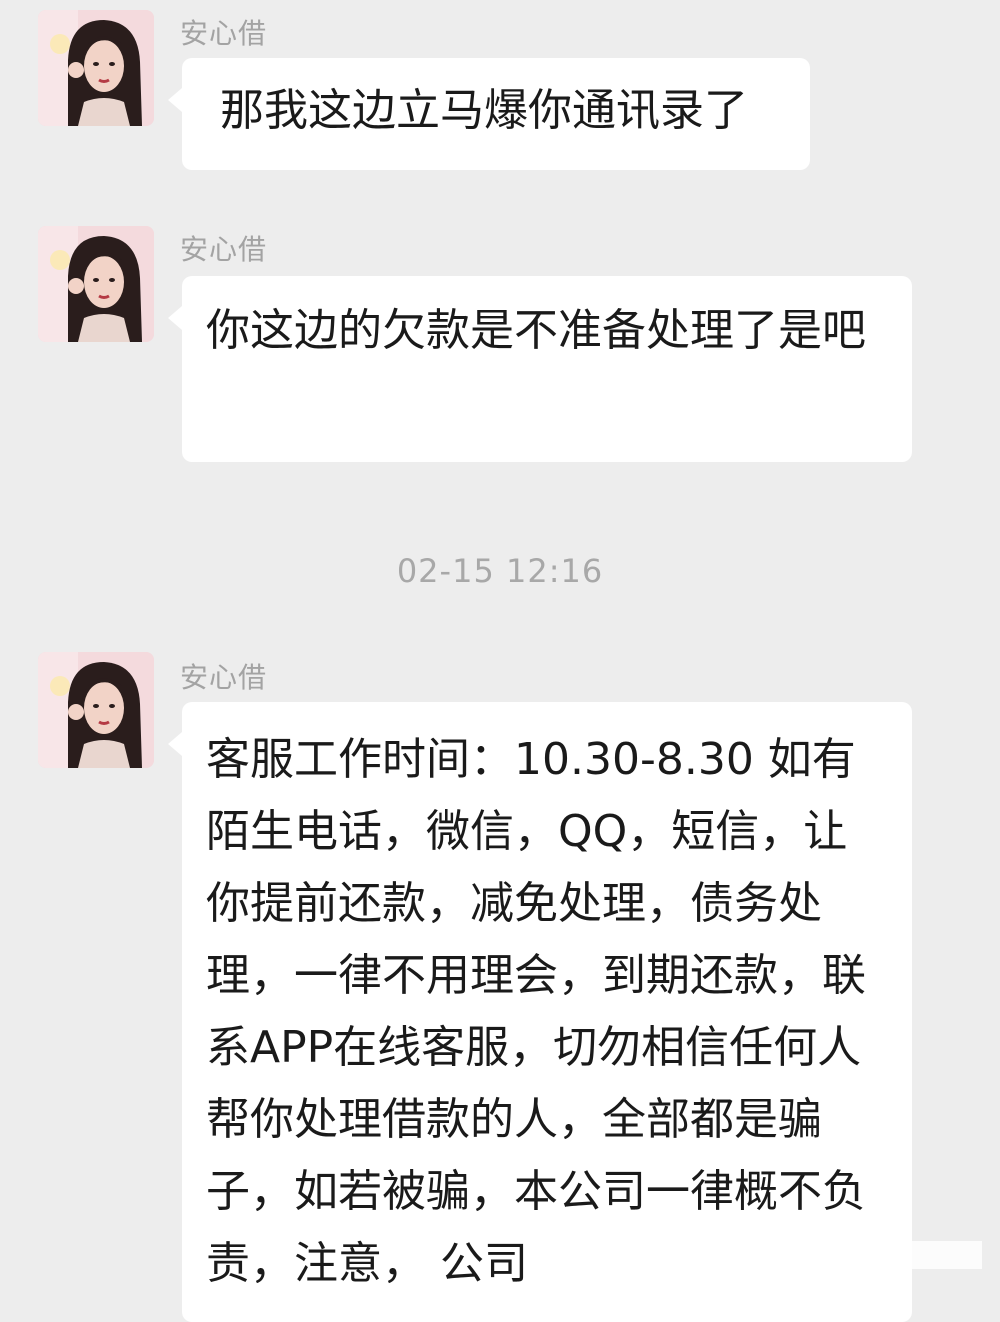 The image size is (1000, 1322). I want to click on message-text: 那我这边立马爆你通讯录了, so click(484, 110).